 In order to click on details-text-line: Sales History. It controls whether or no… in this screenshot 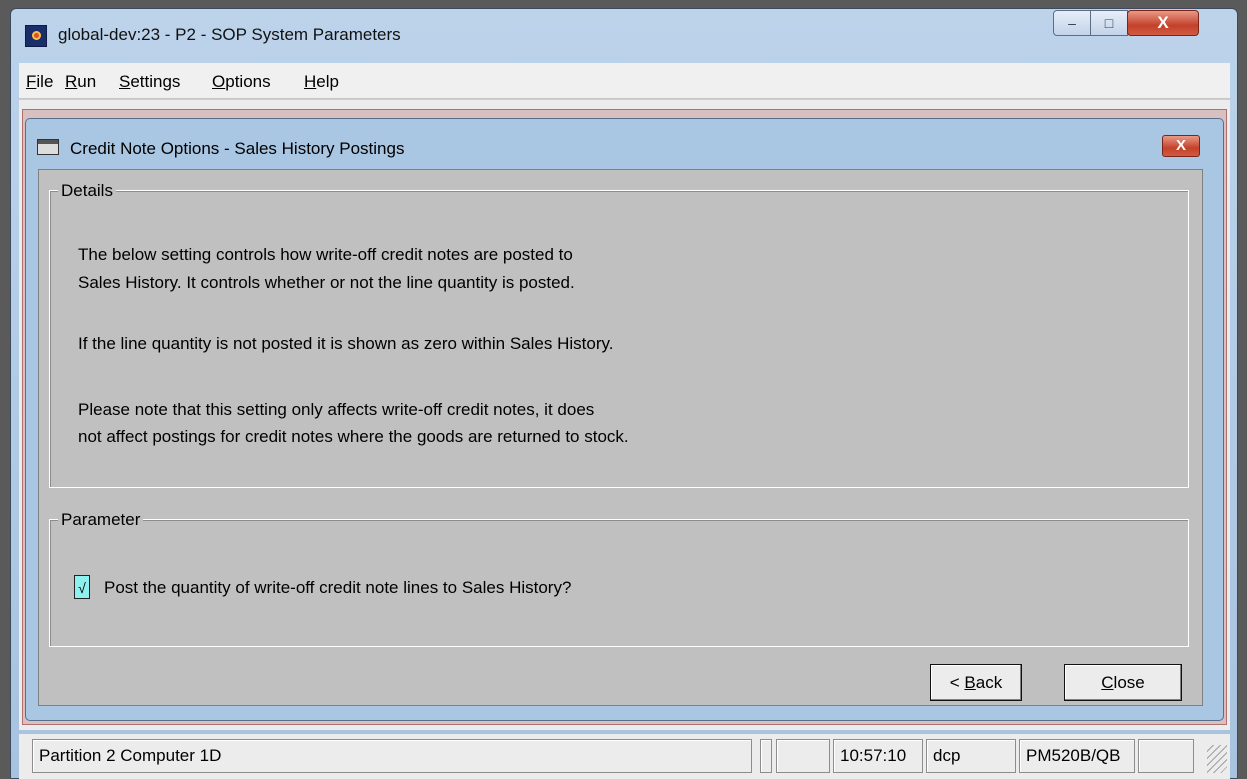, I will do `click(326, 282)`.